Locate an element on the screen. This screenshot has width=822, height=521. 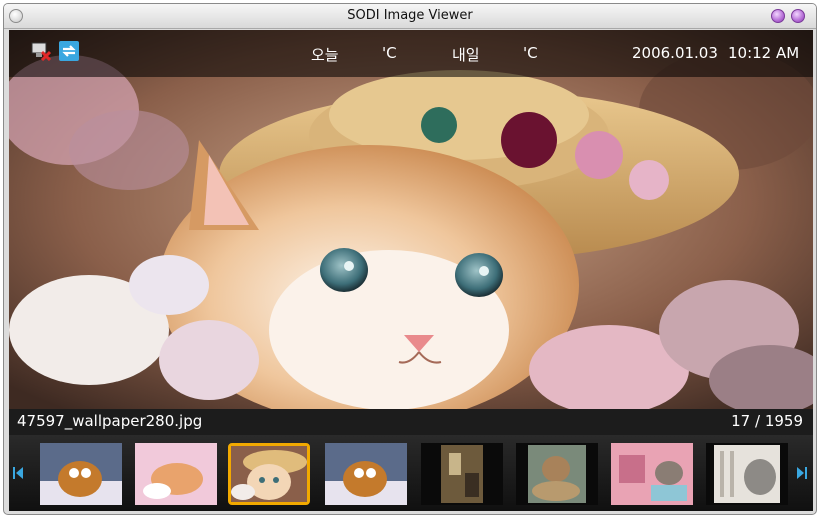
maximize-button is located at coordinates (798, 16).